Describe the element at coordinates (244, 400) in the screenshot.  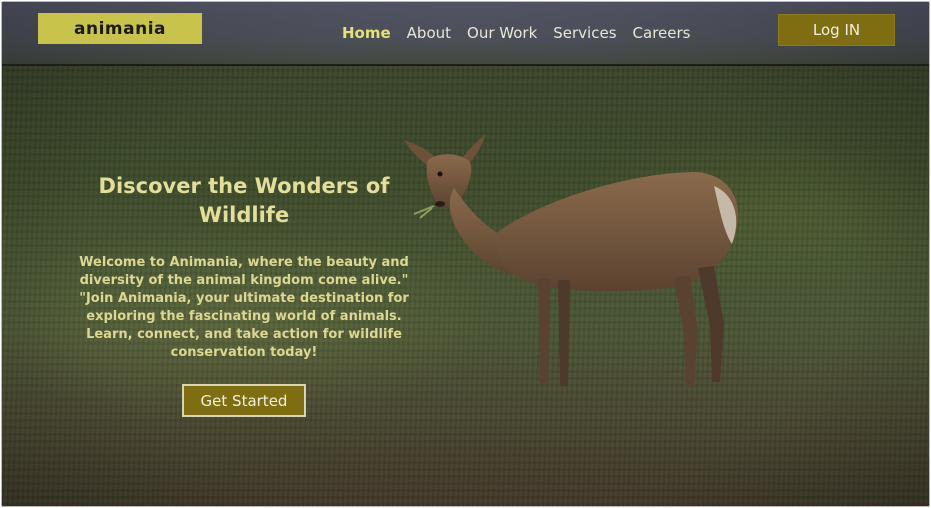
I see `get-started-button: Get Started` at that location.